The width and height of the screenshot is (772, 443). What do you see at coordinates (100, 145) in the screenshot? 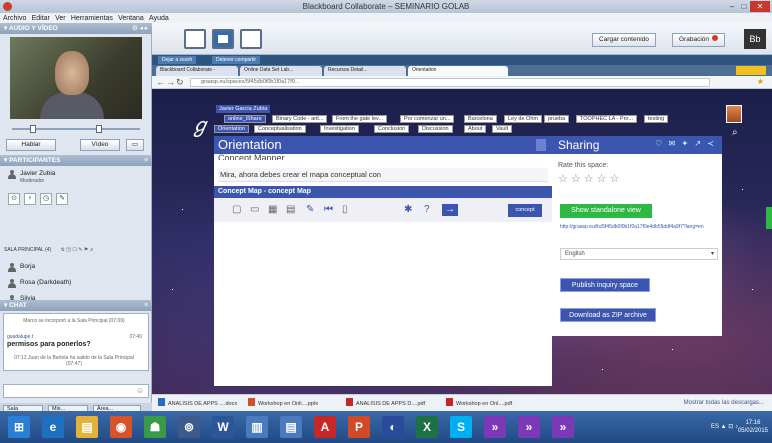
I see `video-button: Vídeo` at bounding box center [100, 145].